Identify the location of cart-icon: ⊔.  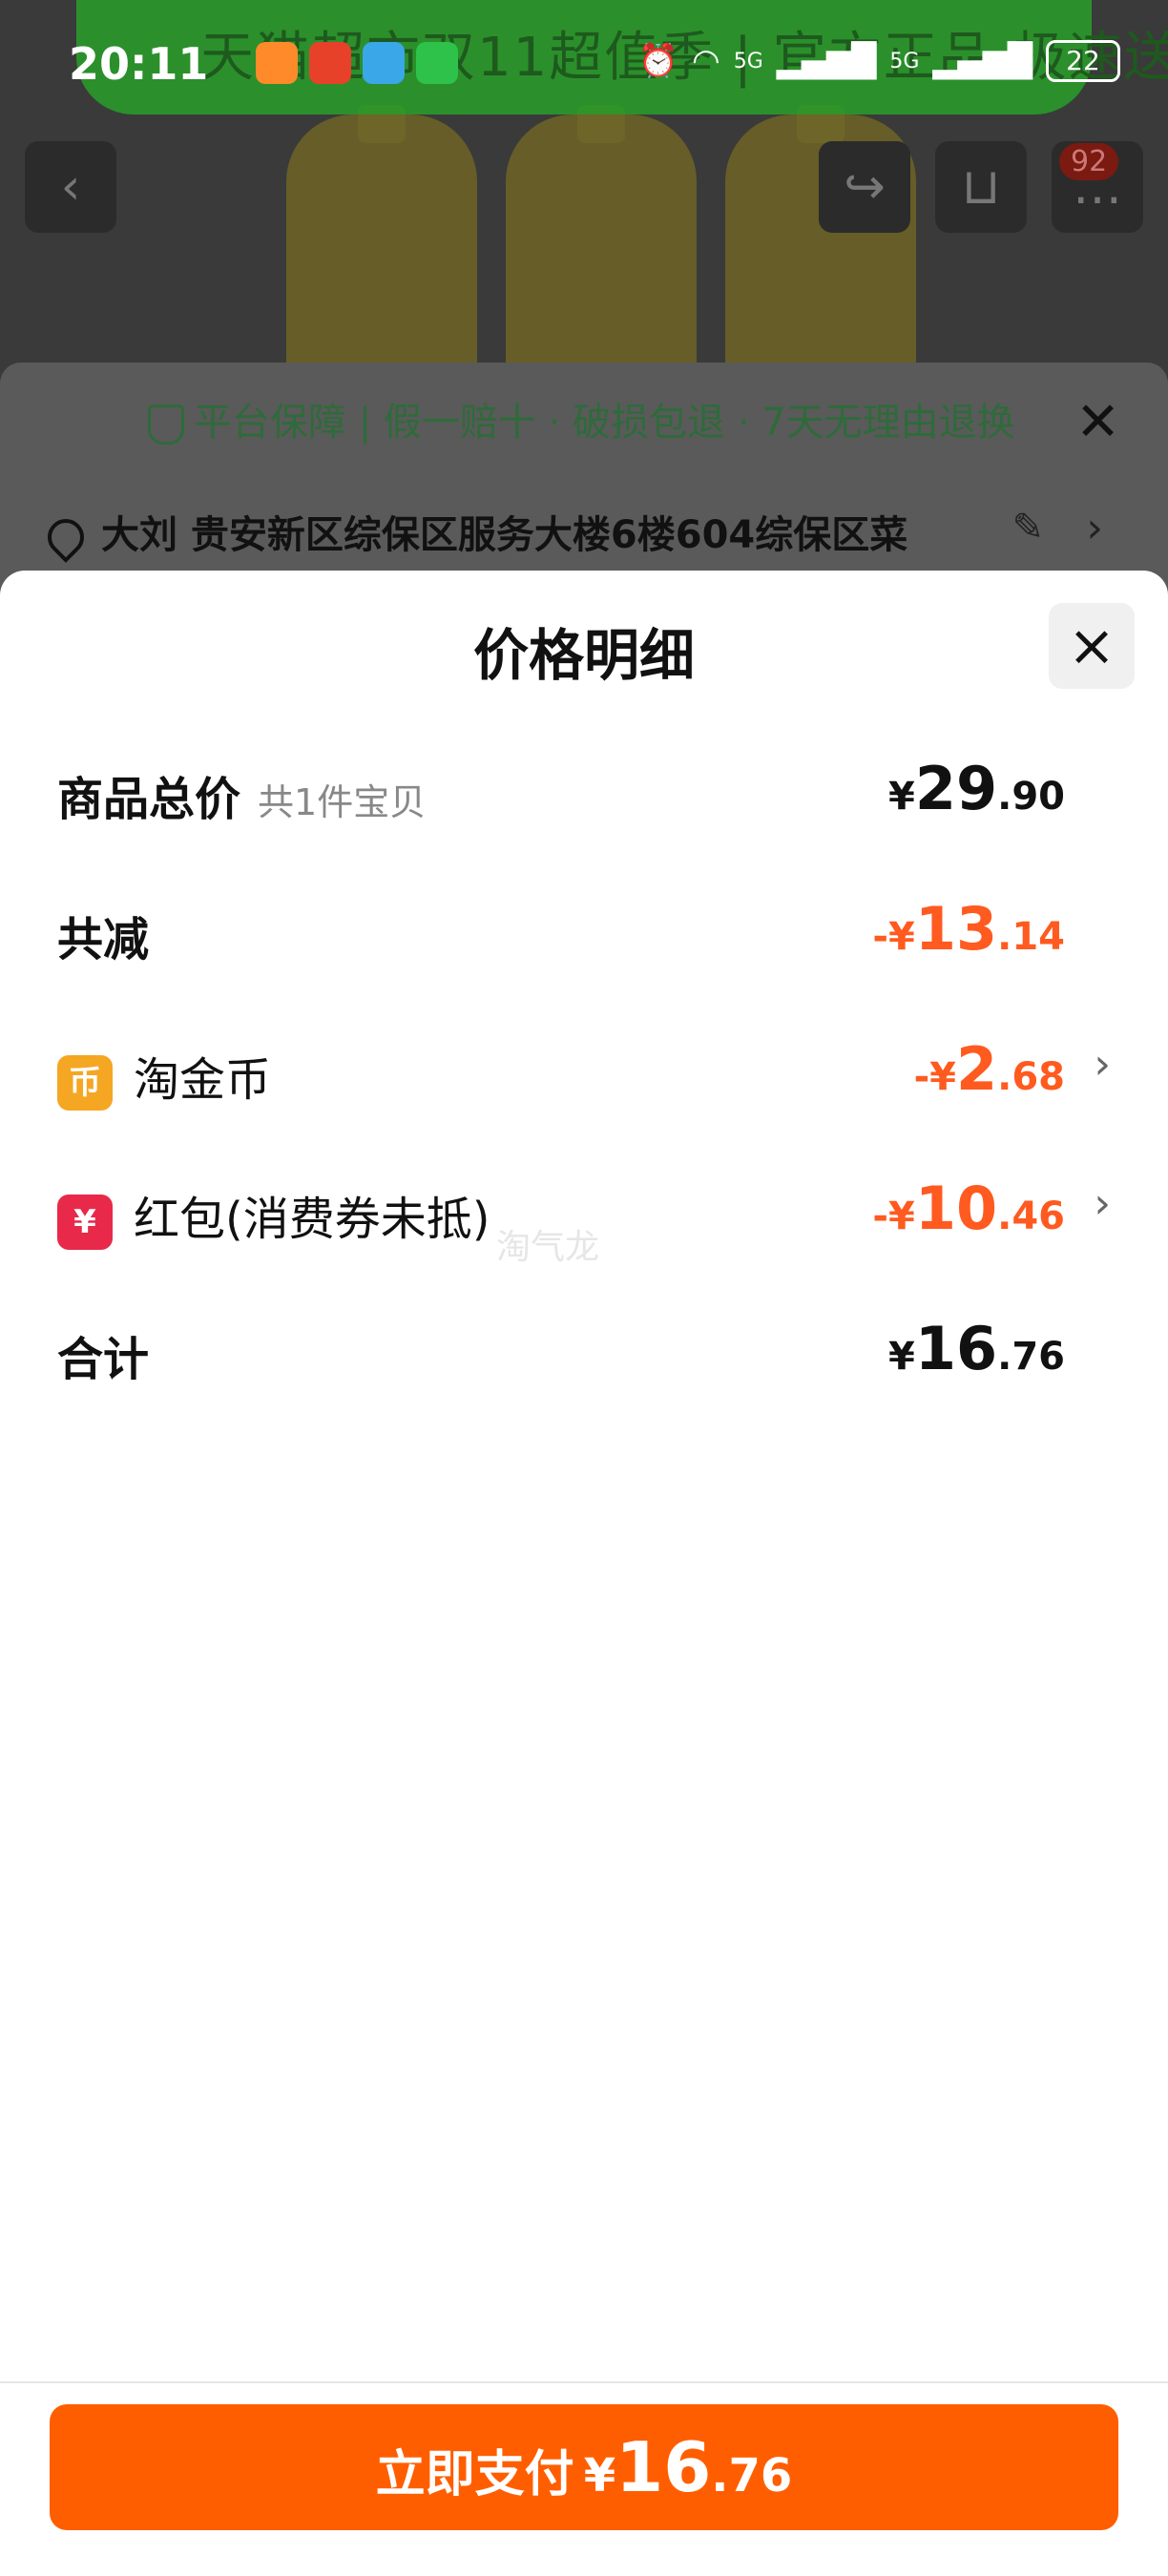
(981, 187).